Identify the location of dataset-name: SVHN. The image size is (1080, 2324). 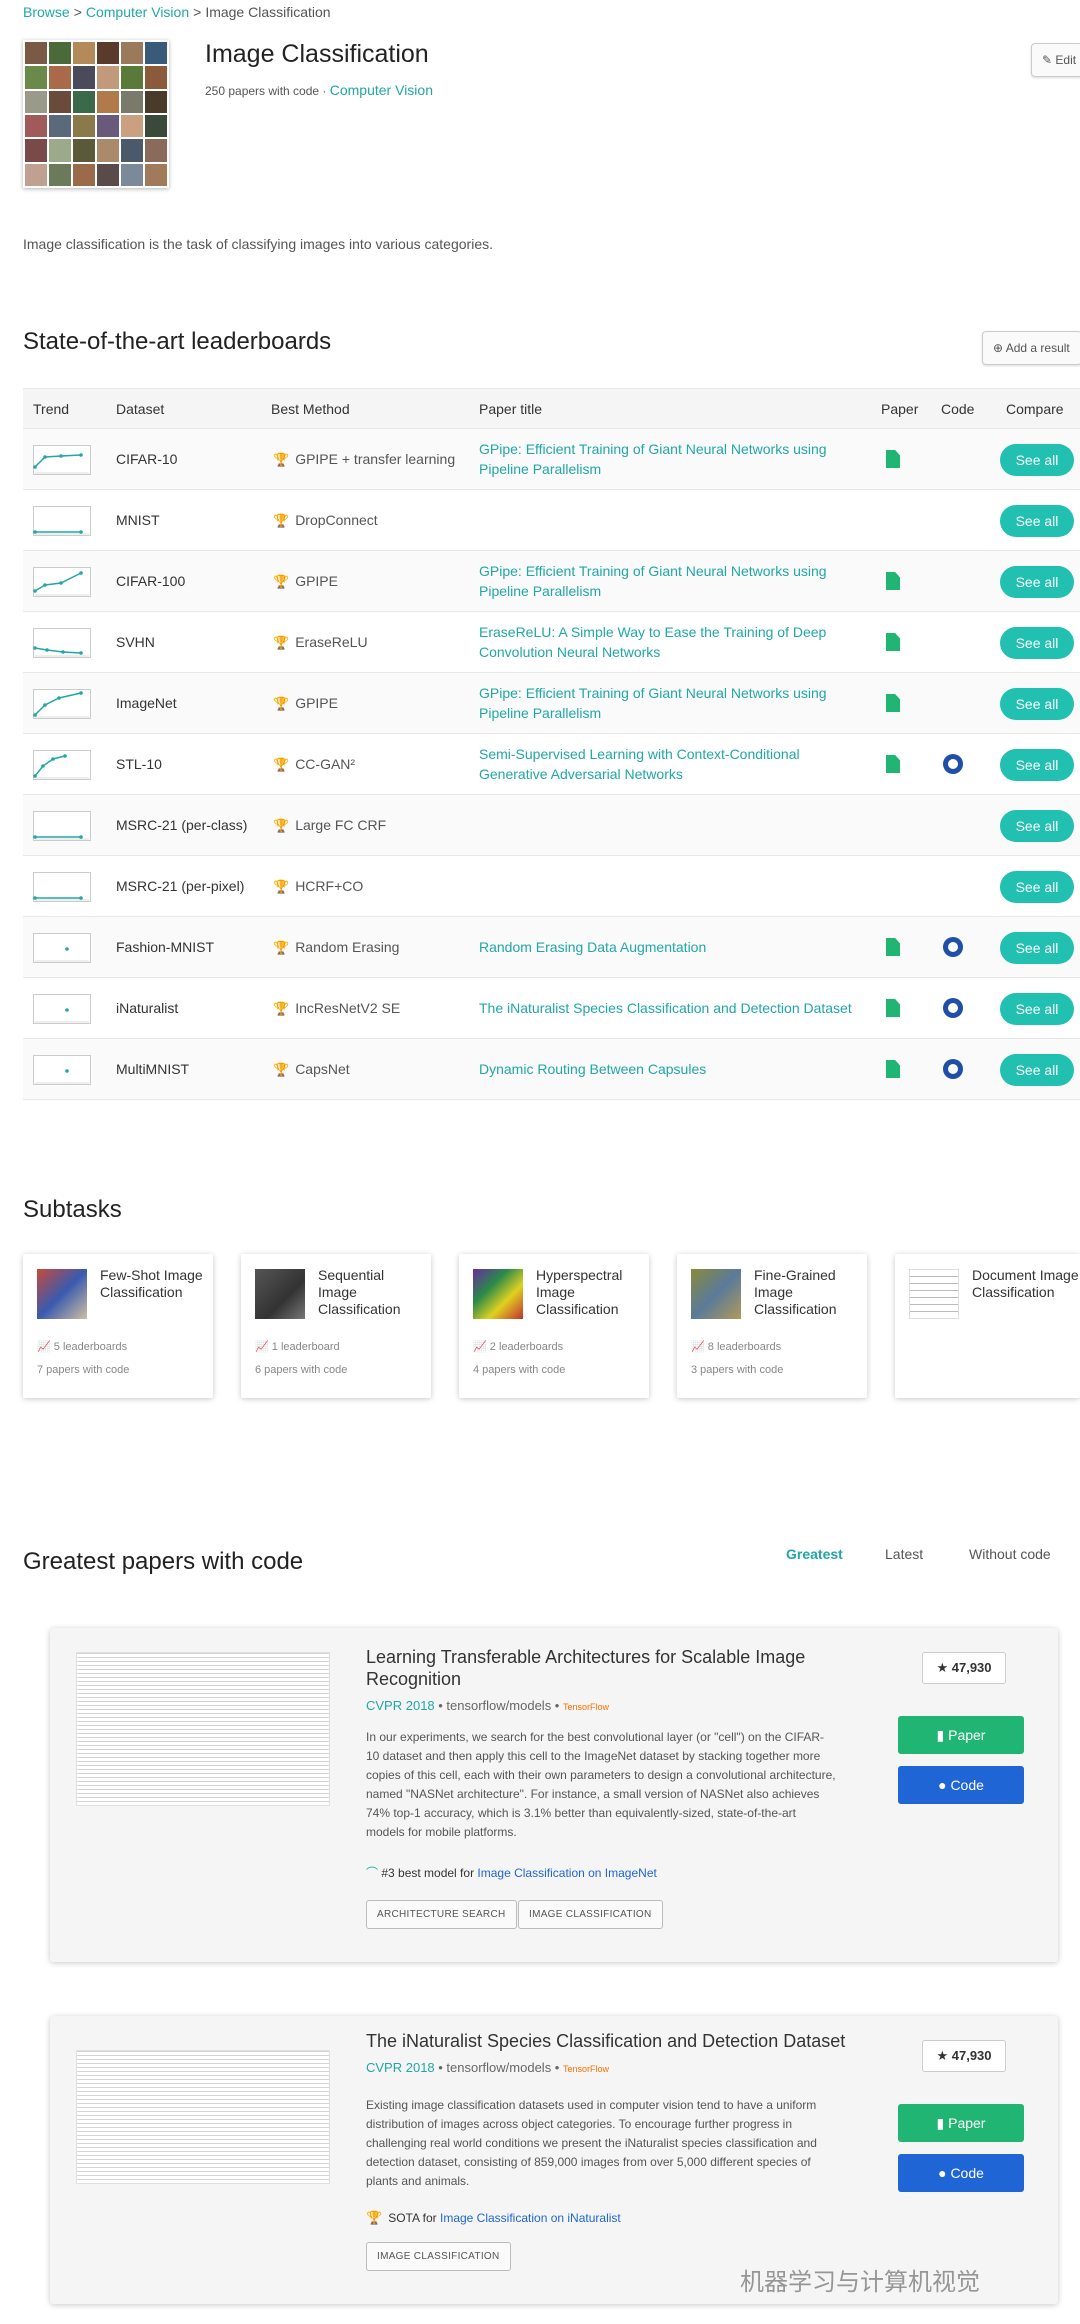
(135, 642).